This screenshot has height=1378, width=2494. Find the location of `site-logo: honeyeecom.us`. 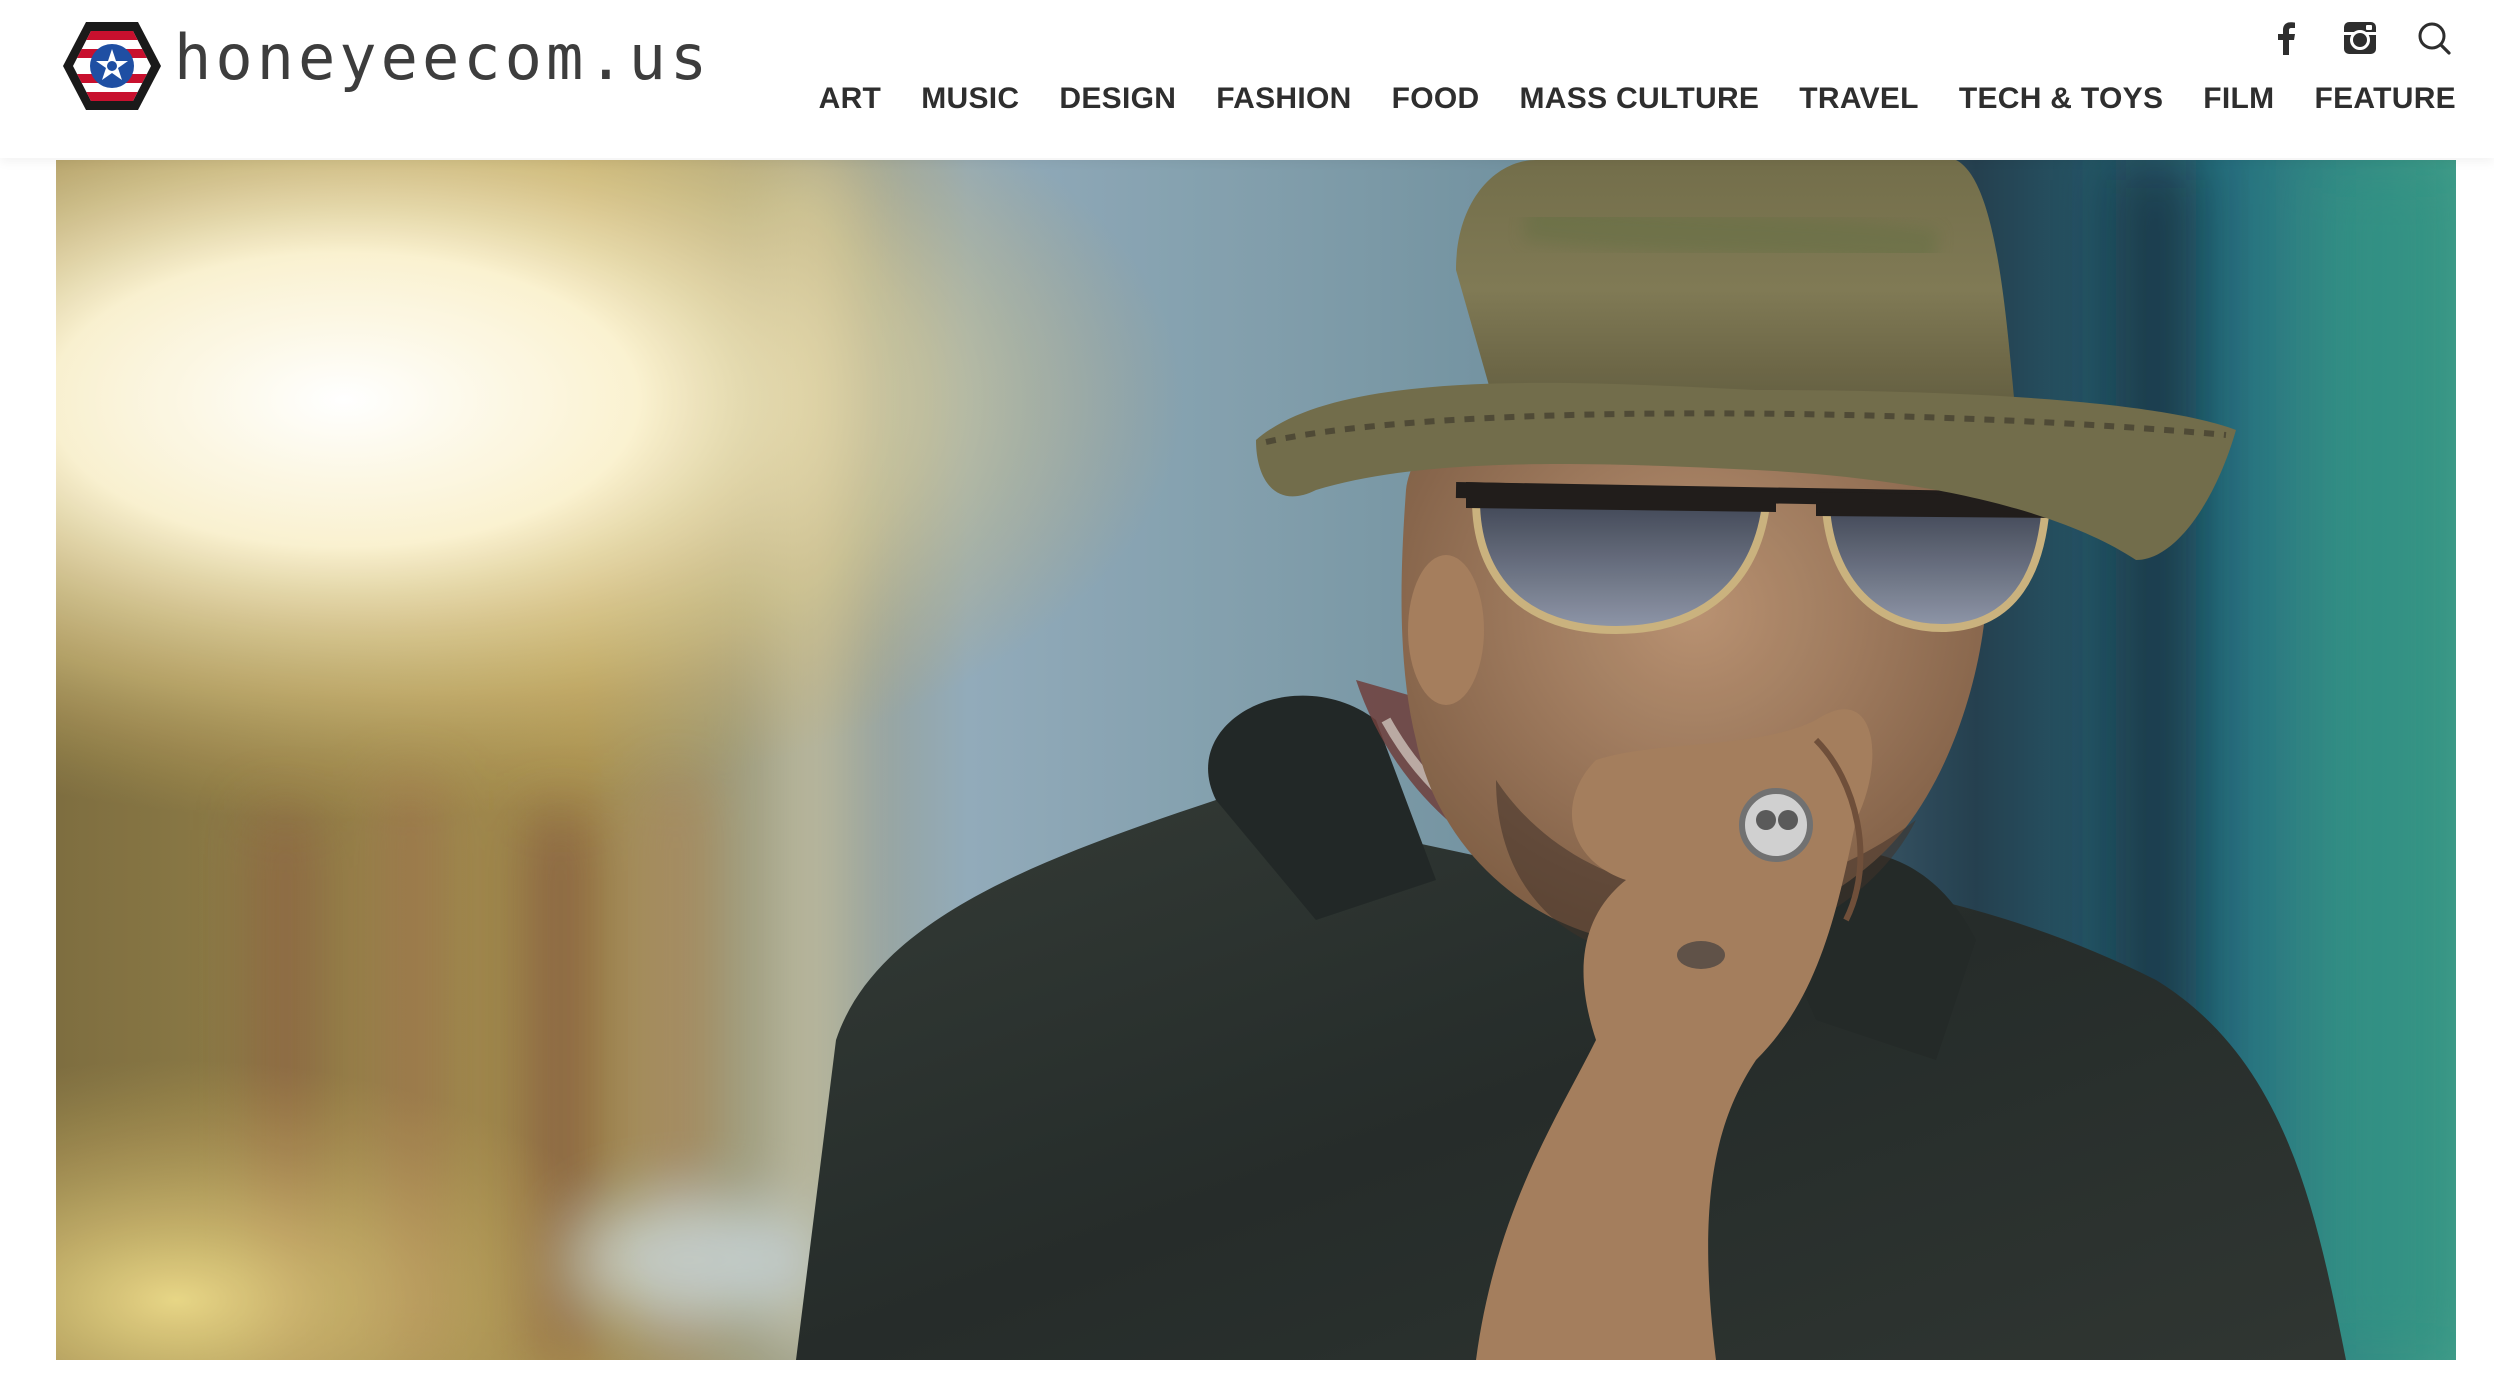

site-logo: honeyeecom.us is located at coordinates (385, 66).